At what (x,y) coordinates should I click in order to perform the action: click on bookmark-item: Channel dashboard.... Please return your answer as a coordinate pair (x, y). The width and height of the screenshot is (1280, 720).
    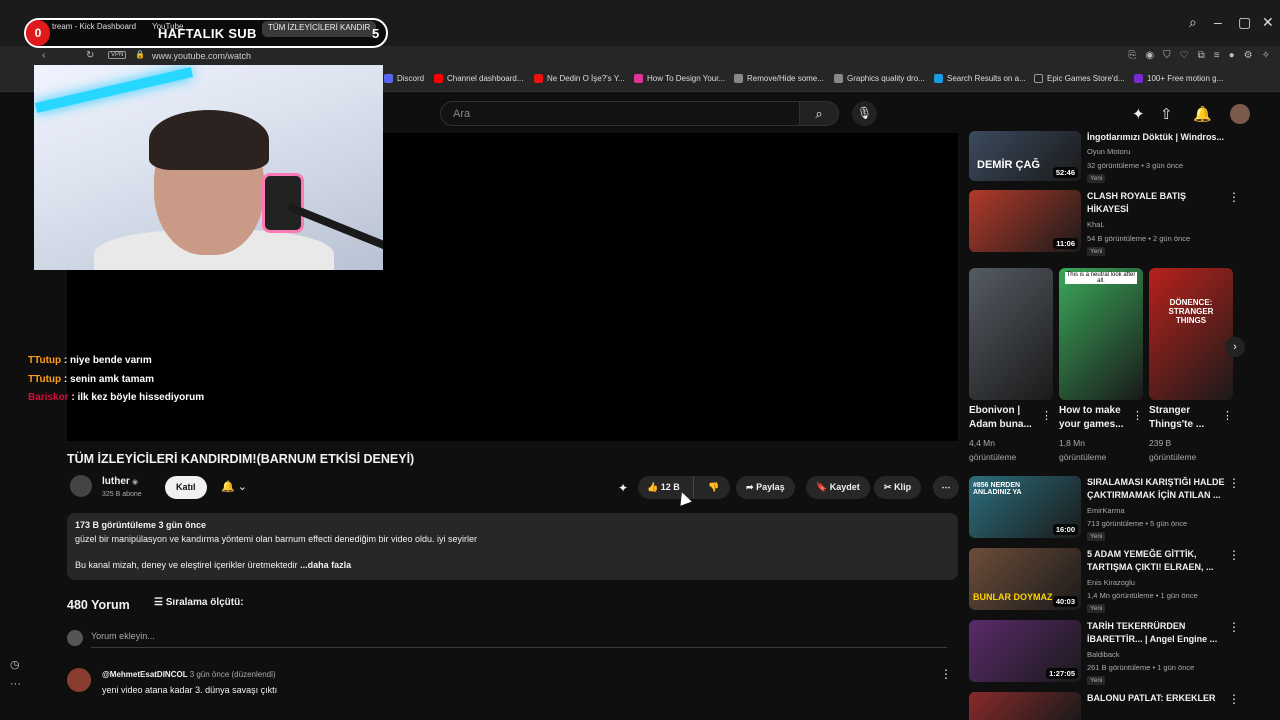
    Looking at the image, I should click on (479, 78).